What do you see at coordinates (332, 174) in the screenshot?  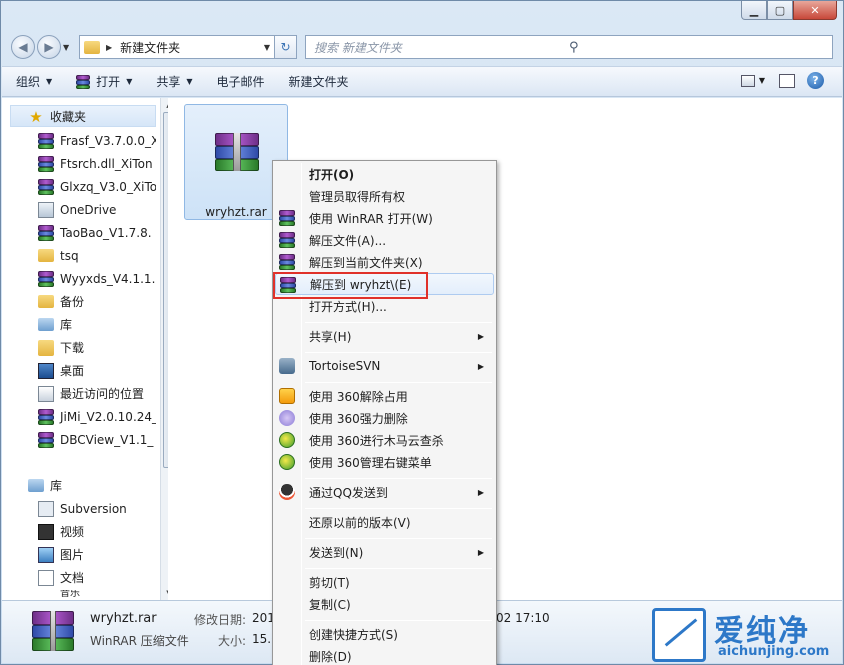 I see `menu-label: 打开(O)` at bounding box center [332, 174].